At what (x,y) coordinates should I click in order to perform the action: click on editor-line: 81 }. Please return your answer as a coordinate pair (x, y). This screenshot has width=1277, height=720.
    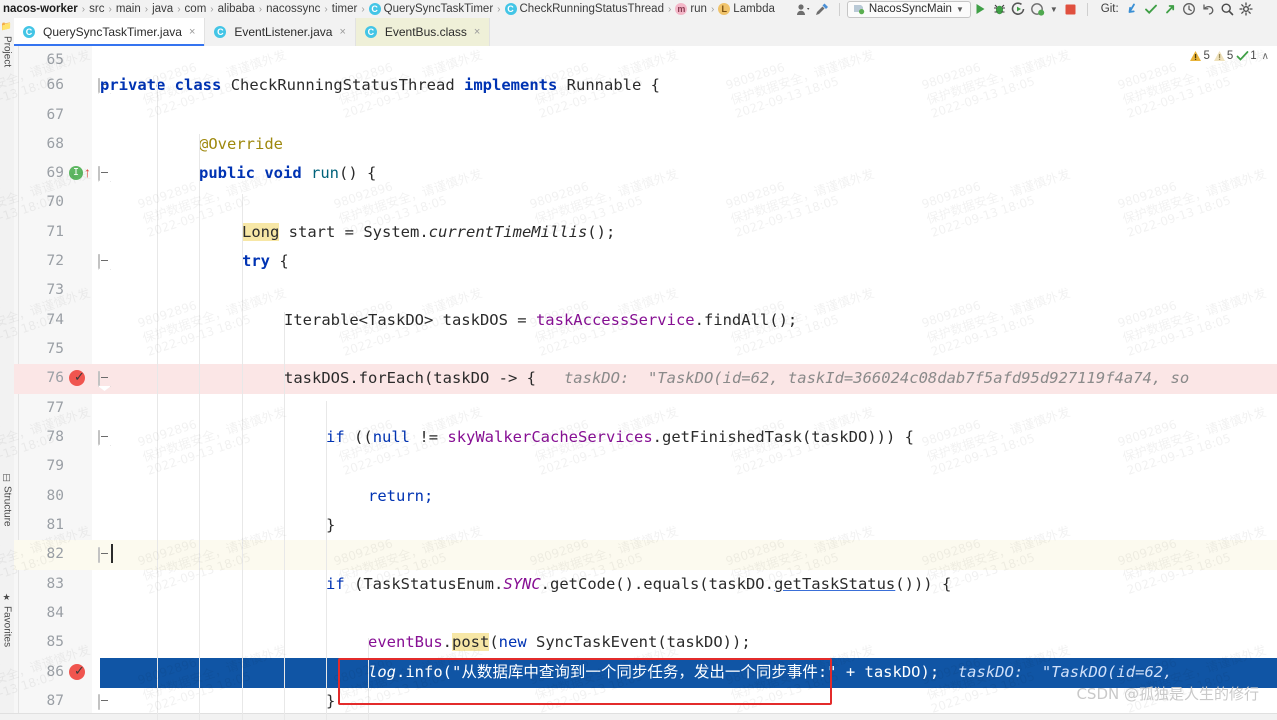
    Looking at the image, I should click on (645, 526).